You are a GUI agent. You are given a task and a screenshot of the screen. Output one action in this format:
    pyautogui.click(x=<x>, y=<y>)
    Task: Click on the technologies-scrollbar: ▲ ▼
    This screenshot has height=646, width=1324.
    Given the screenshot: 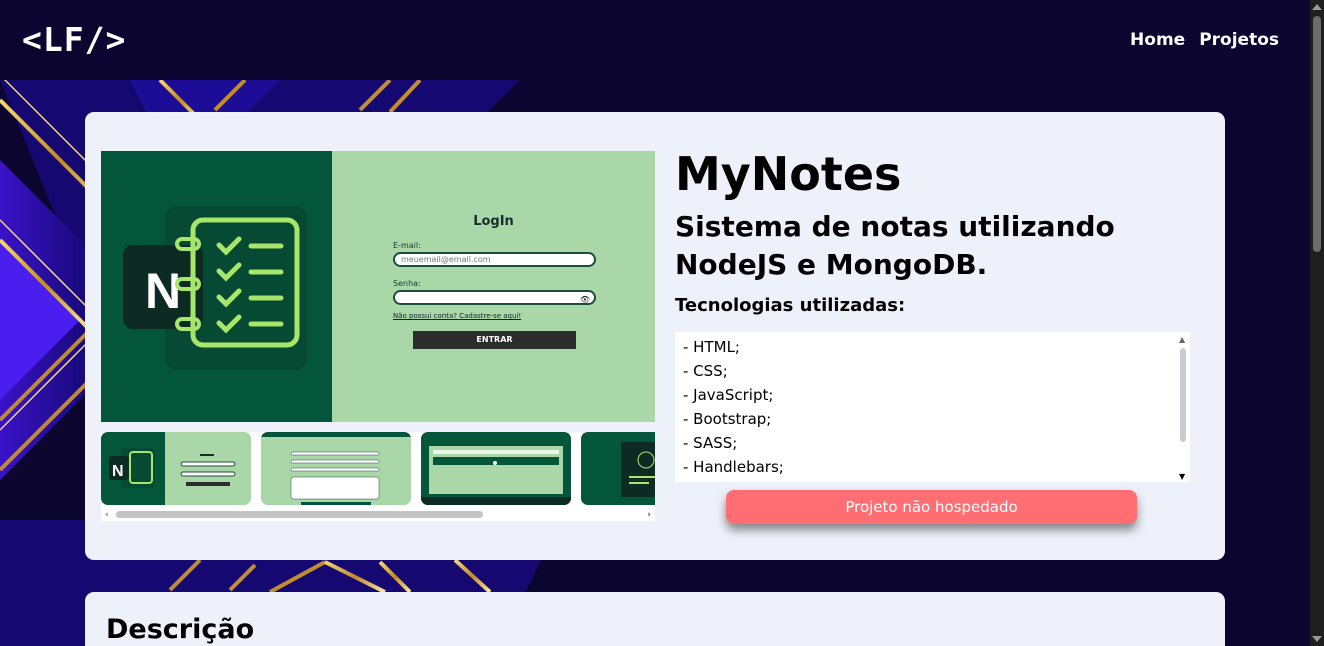 What is the action you would take?
    pyautogui.click(x=1183, y=407)
    